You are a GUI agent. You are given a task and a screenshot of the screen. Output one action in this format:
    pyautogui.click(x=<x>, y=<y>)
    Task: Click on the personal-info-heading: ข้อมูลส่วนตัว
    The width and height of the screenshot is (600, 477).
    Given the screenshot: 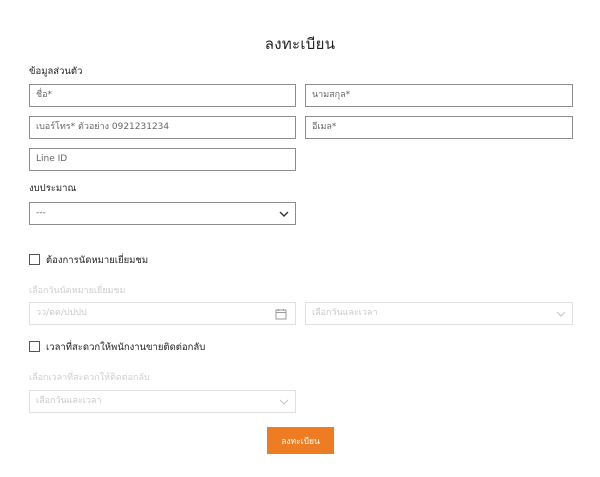 What is the action you would take?
    pyautogui.click(x=56, y=71)
    